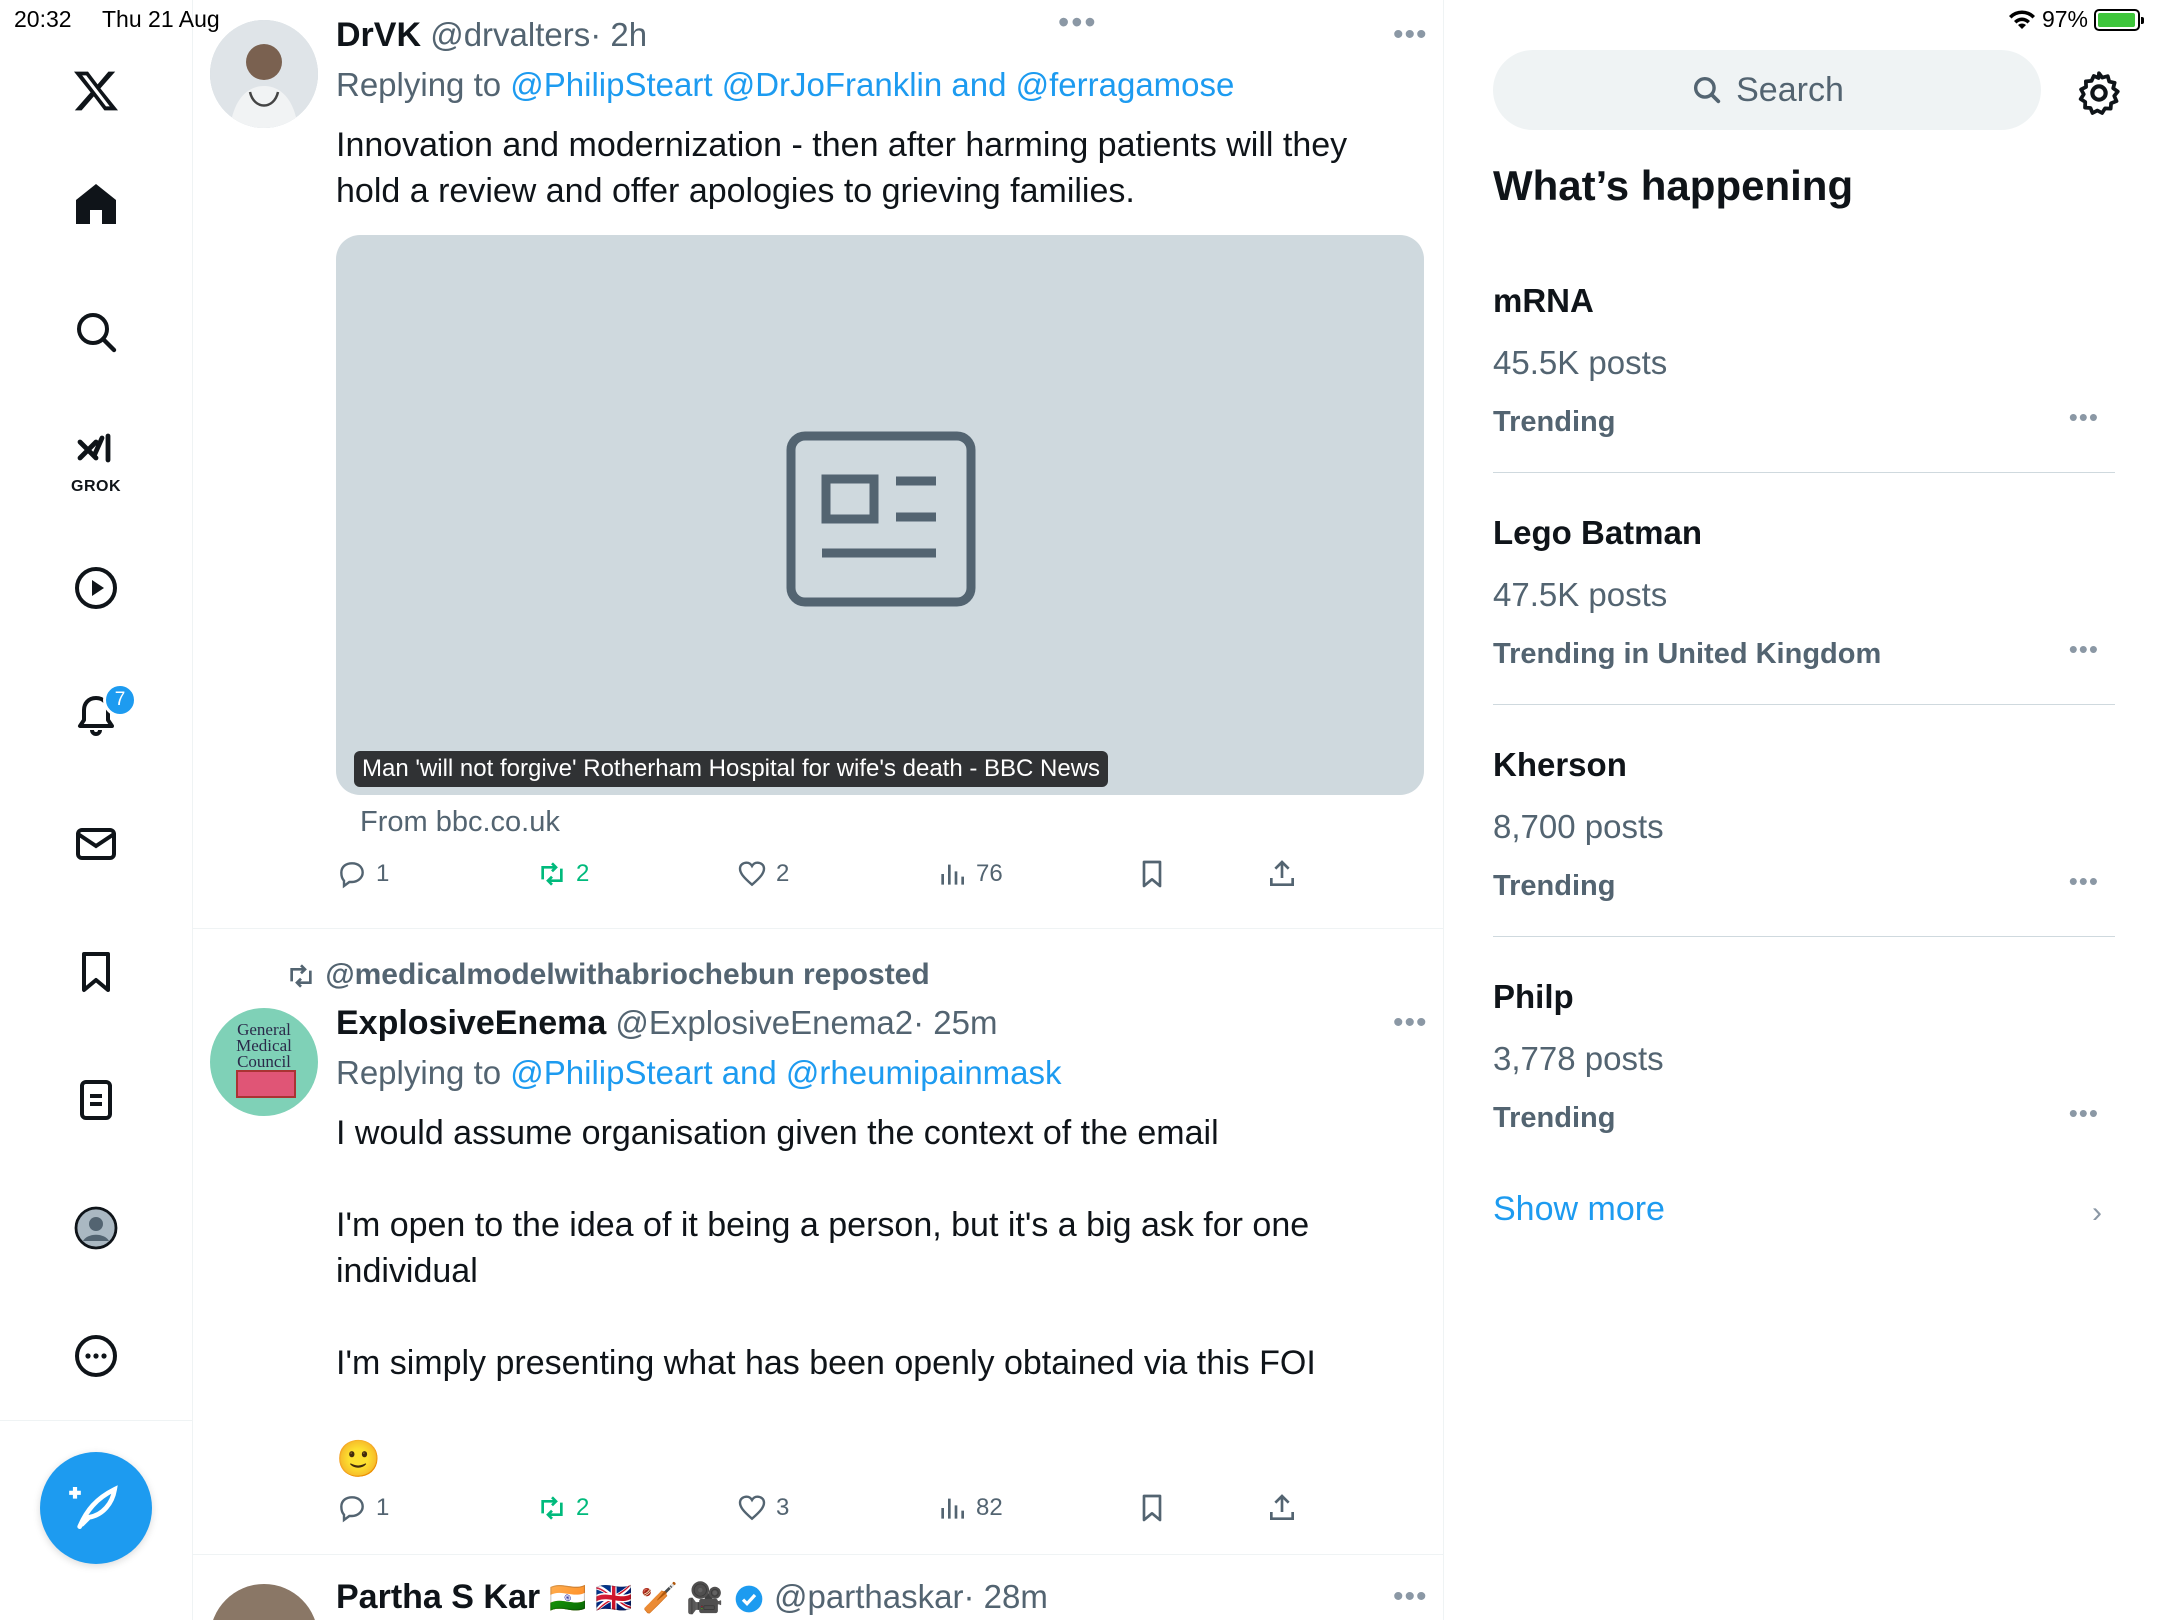 The height and width of the screenshot is (1620, 2160). I want to click on reply-count: 1, so click(383, 873).